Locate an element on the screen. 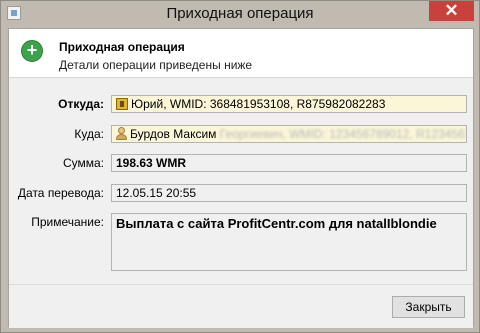  title-bar: Приходная операция ✕ is located at coordinates (240, 14).